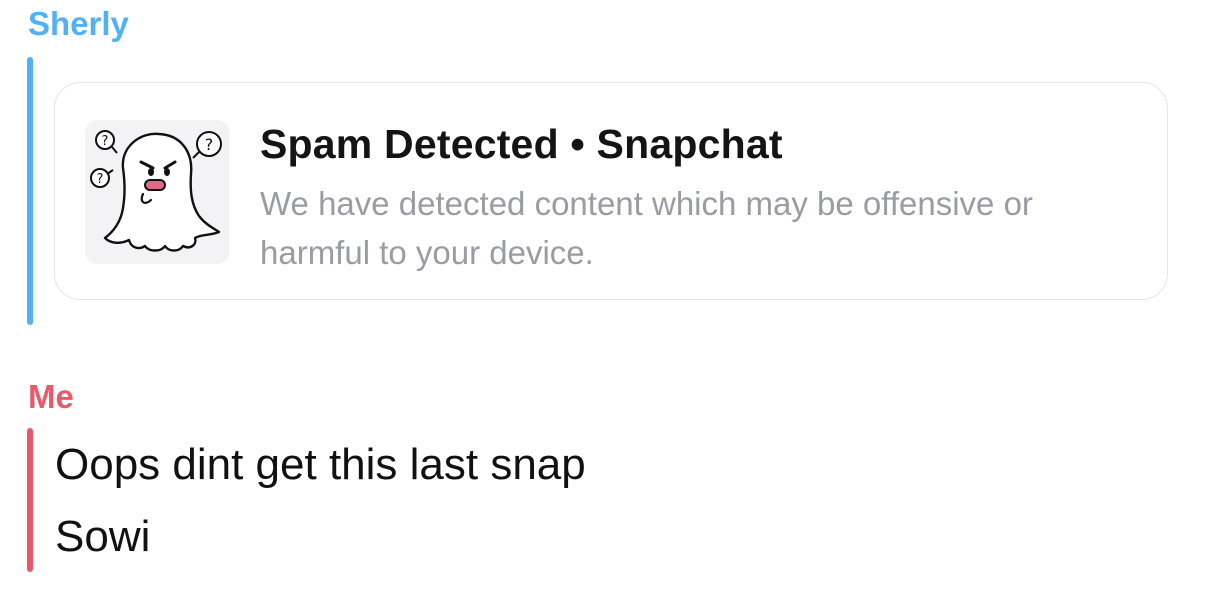 This screenshot has width=1206, height=608. Describe the element at coordinates (30, 500) in the screenshot. I see `message-bar-me` at that location.